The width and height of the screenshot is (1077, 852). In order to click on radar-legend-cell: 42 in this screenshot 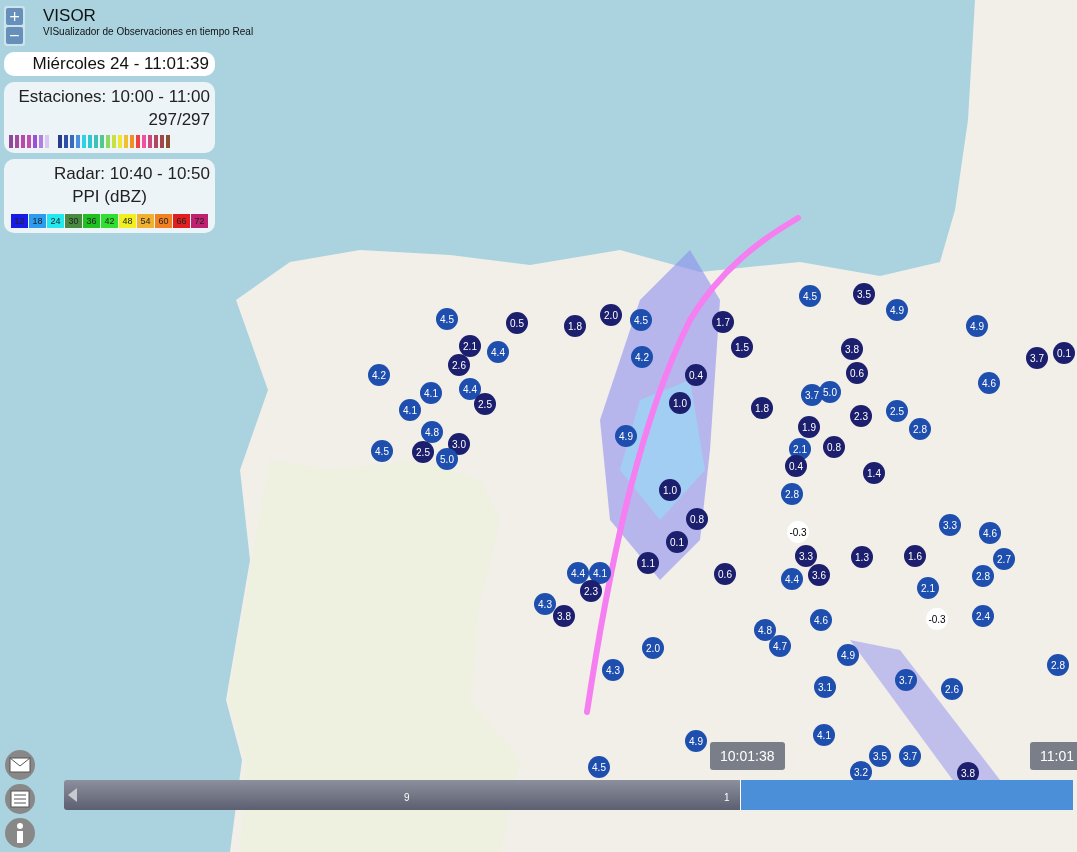, I will do `click(109, 221)`.